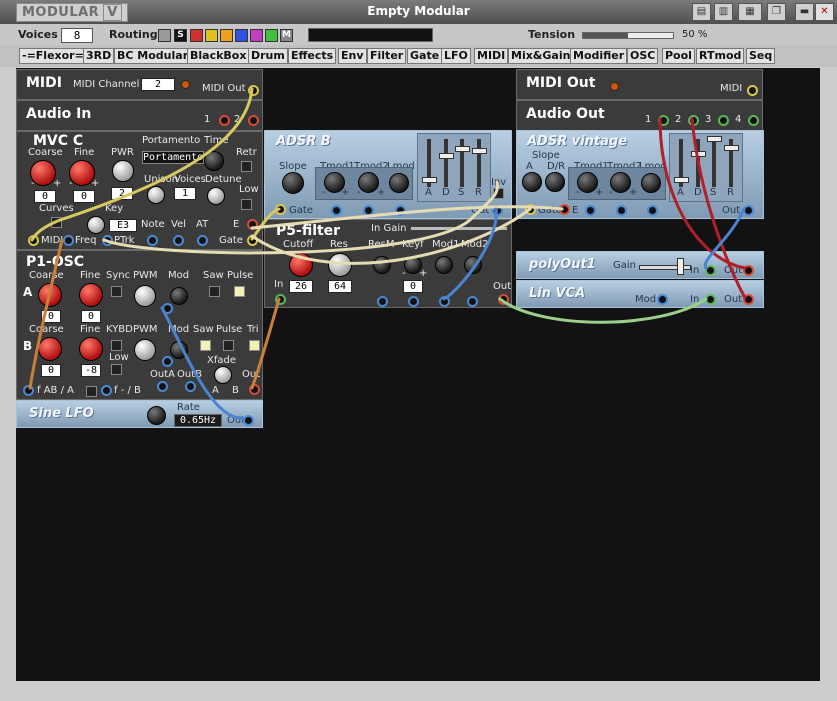 Image resolution: width=837 pixels, height=701 pixels. I want to click on routing-m-button: M, so click(286, 35).